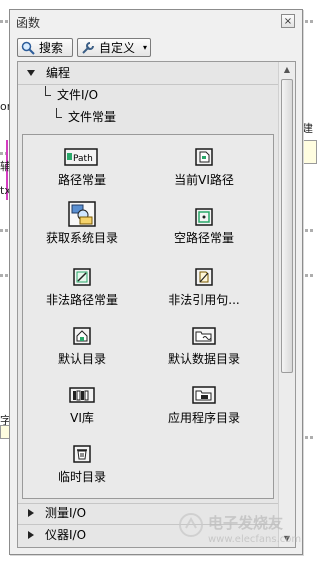 This screenshot has width=320, height=561. Describe the element at coordinates (58, 73) in the screenshot. I see `tree-item-label: 编程` at that location.